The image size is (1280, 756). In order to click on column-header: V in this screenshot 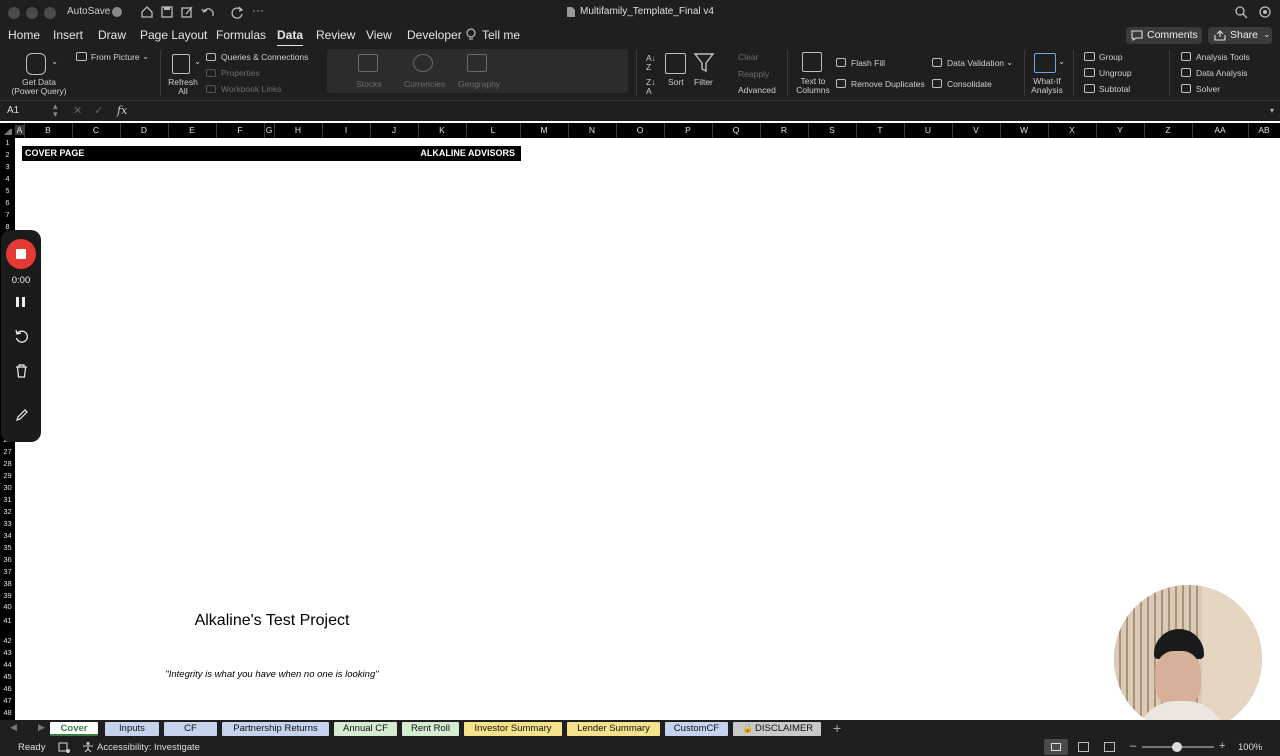, I will do `click(976, 130)`.